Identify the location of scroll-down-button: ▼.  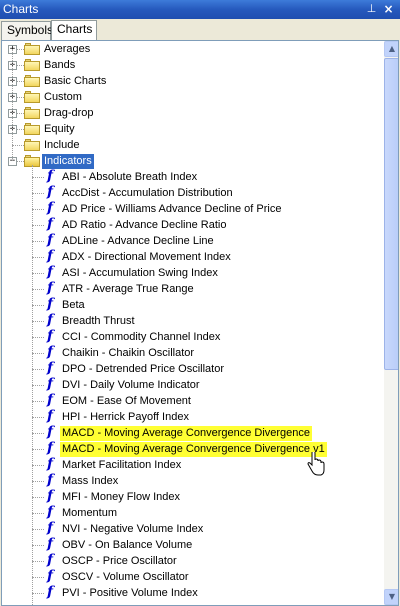
(391, 597).